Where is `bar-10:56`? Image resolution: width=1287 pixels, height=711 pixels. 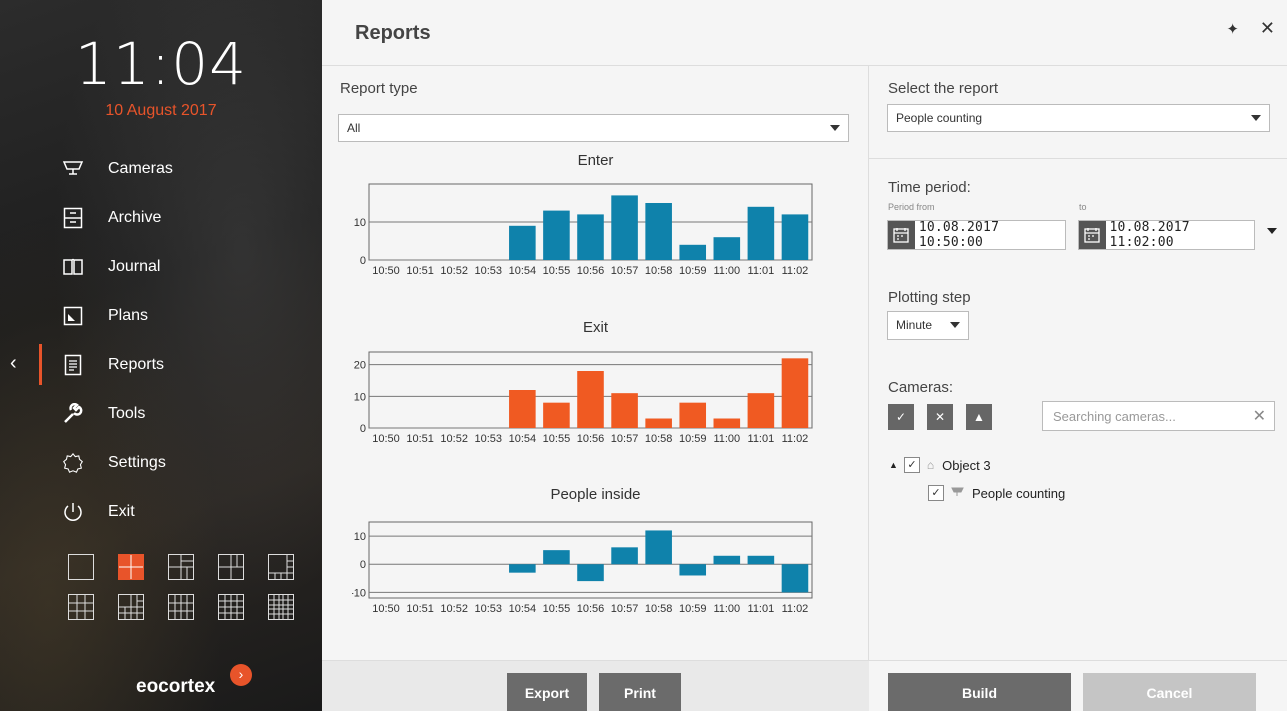
bar-10:56 is located at coordinates (590, 399).